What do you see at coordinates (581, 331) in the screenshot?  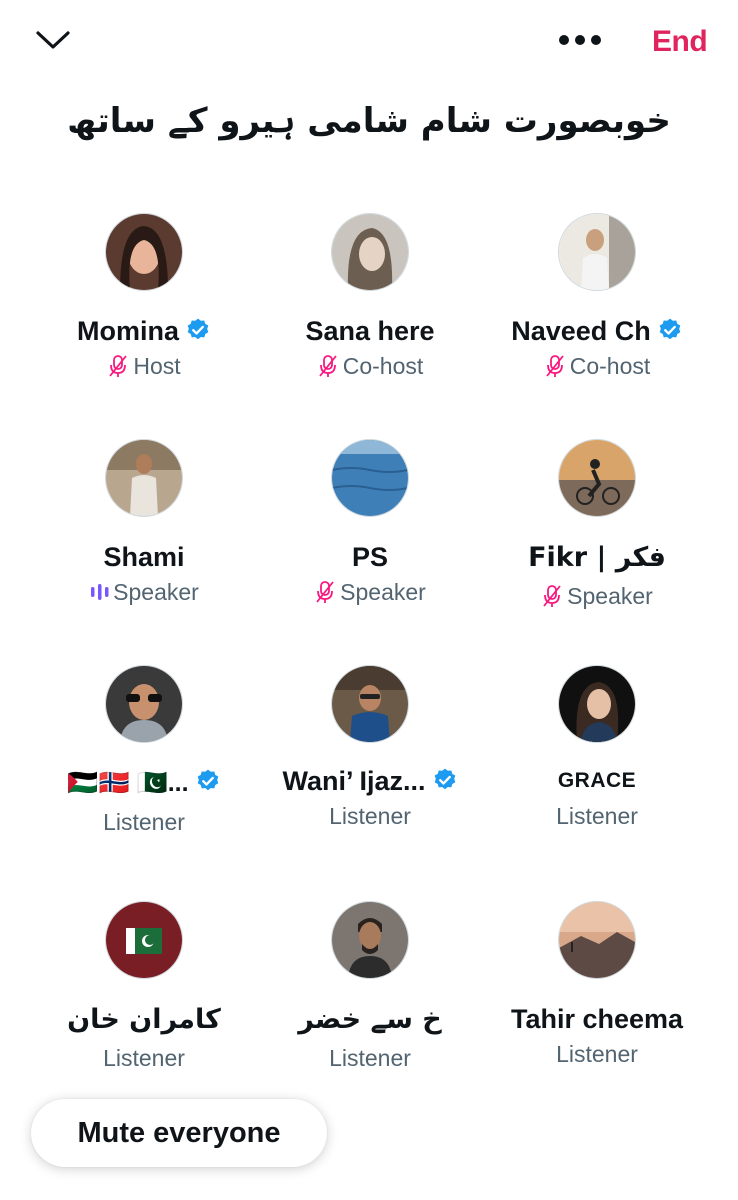 I see `participant-name: Naveed Ch` at bounding box center [581, 331].